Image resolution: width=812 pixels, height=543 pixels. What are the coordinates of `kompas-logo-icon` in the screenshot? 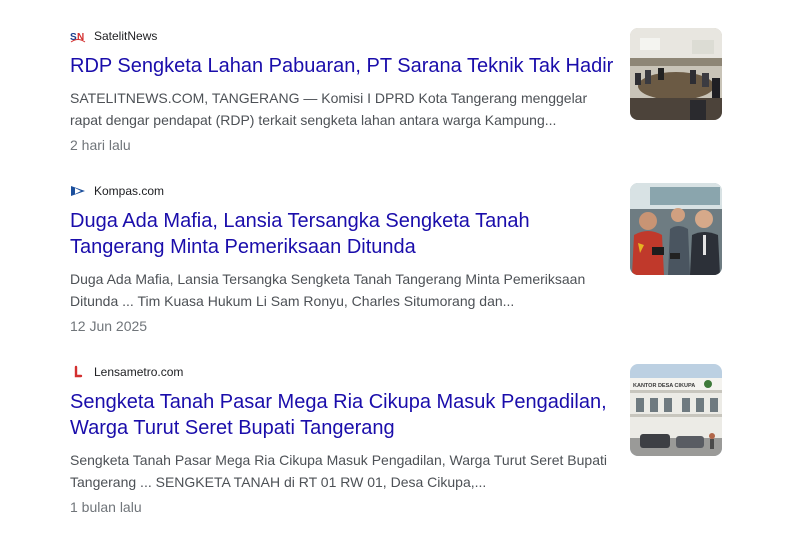 It's located at (78, 191).